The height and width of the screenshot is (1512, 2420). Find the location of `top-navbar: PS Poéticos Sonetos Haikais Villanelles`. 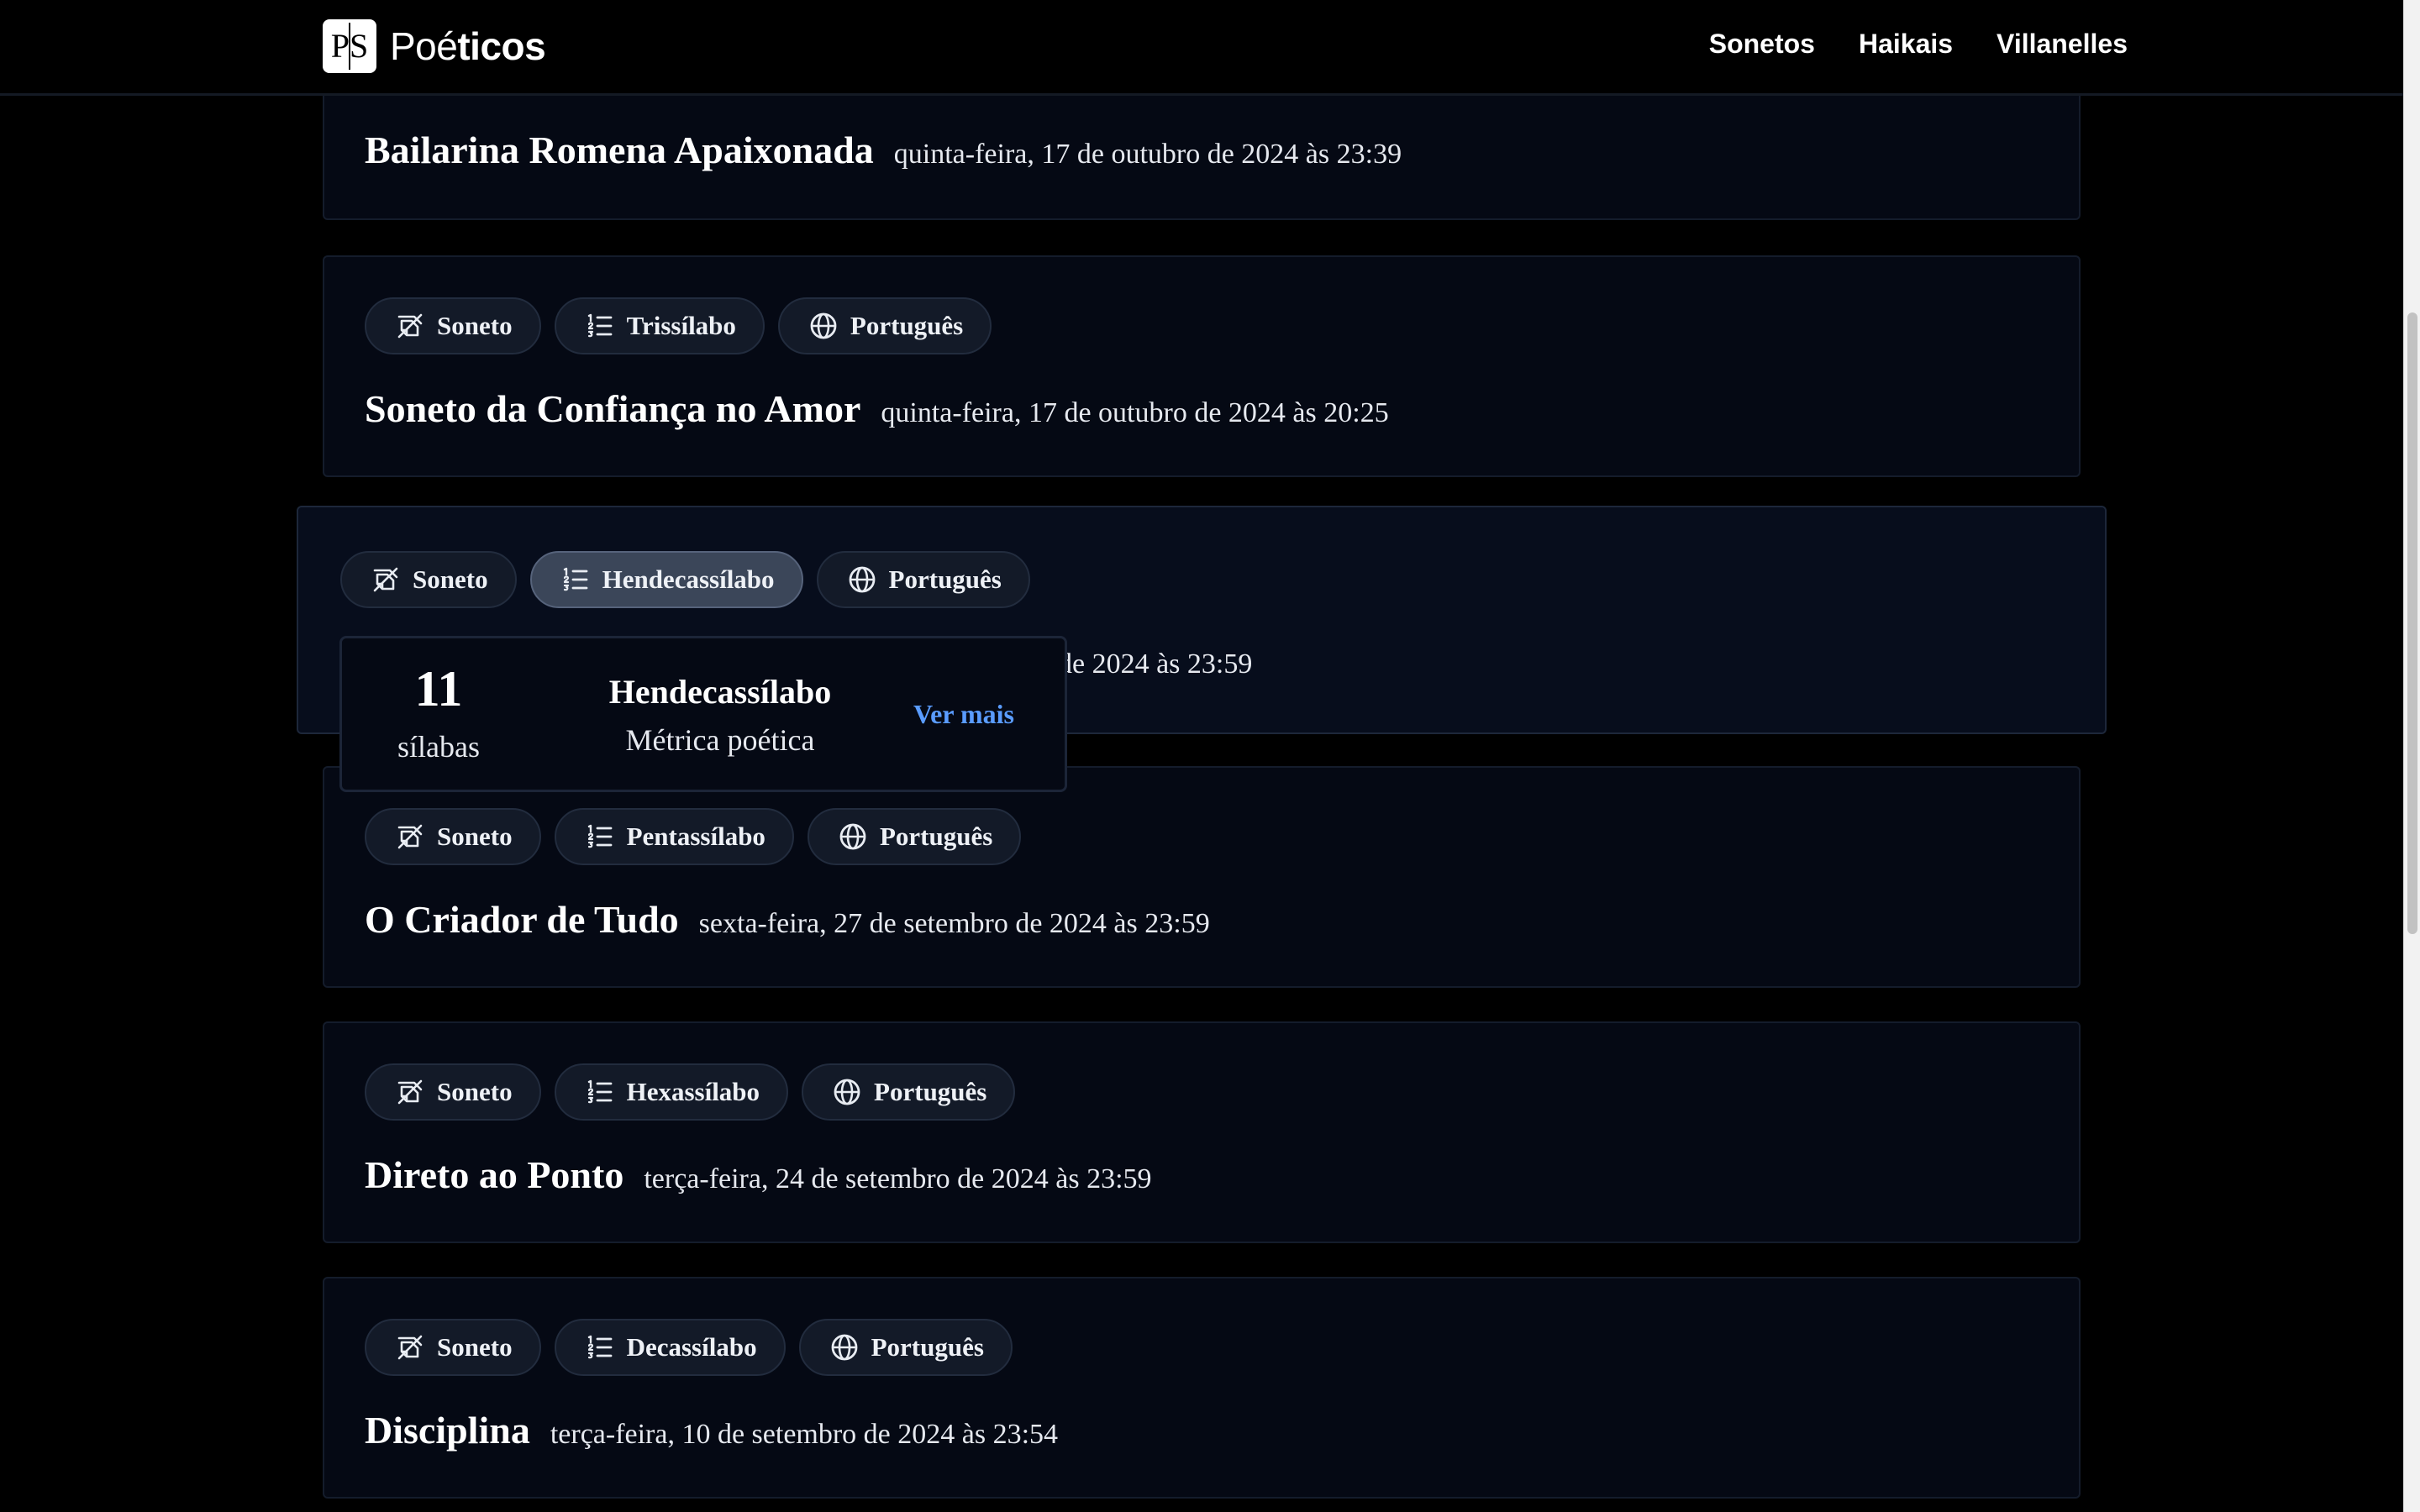

top-navbar: PS Poéticos Sonetos Haikais Villanelles is located at coordinates (1201, 48).